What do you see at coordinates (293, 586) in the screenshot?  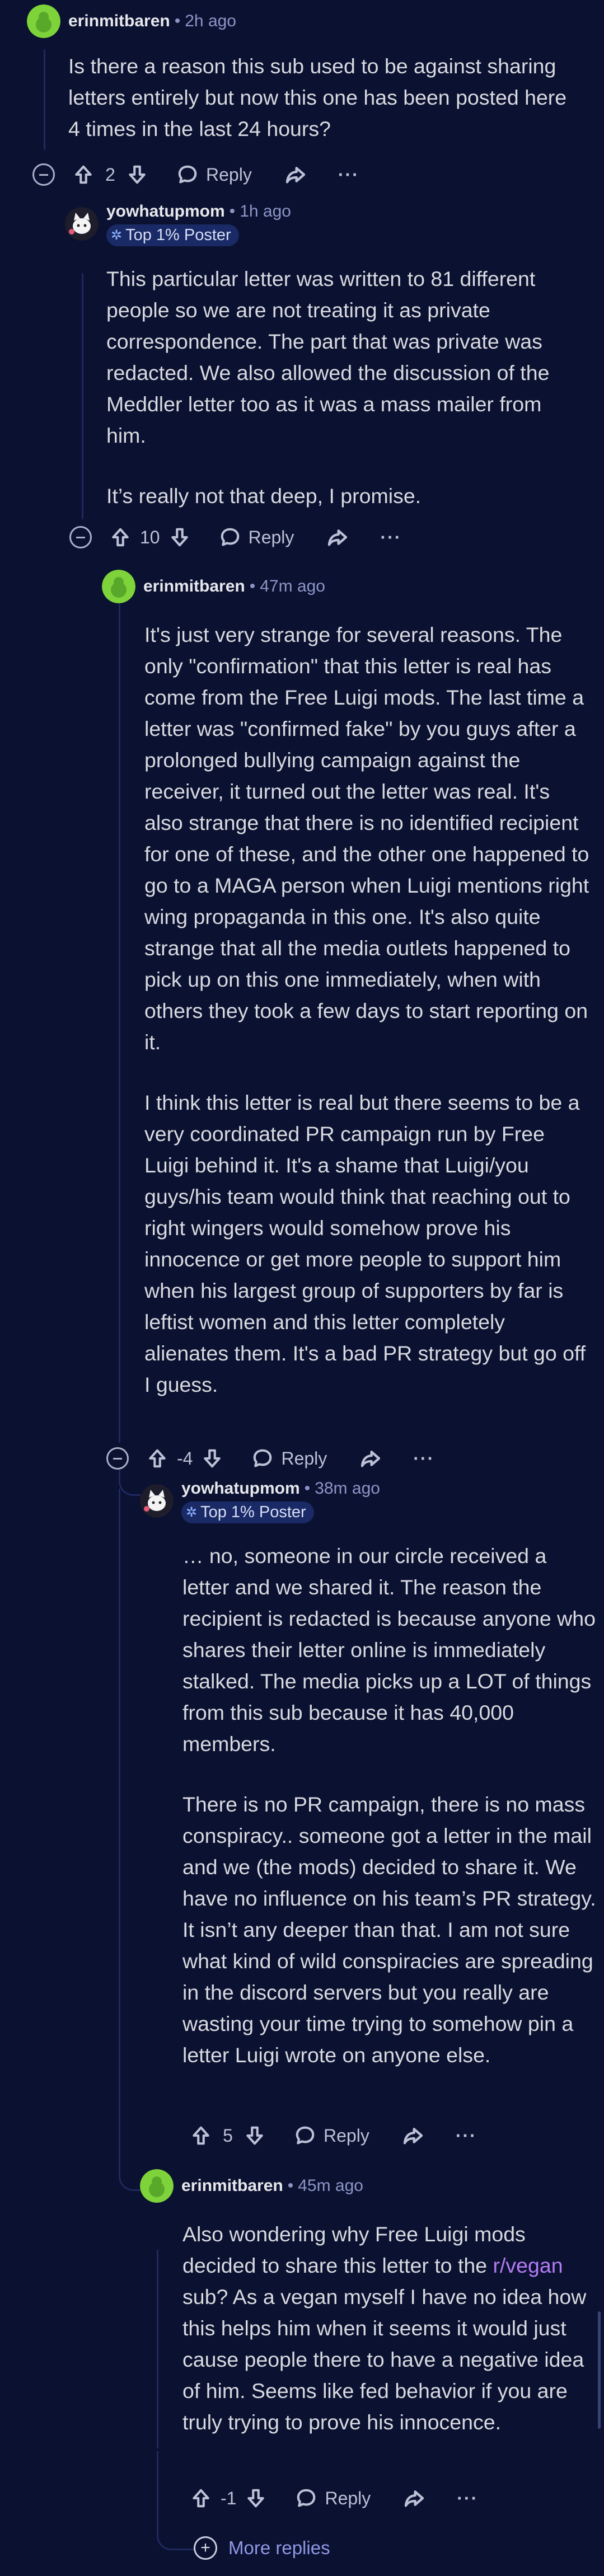 I see `comment-timestamp: 47m ago` at bounding box center [293, 586].